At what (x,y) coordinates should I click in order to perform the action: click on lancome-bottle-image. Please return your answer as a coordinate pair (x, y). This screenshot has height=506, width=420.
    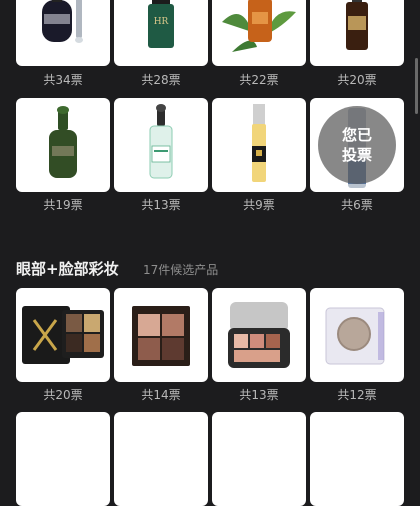
    Looking at the image, I should click on (62, 21).